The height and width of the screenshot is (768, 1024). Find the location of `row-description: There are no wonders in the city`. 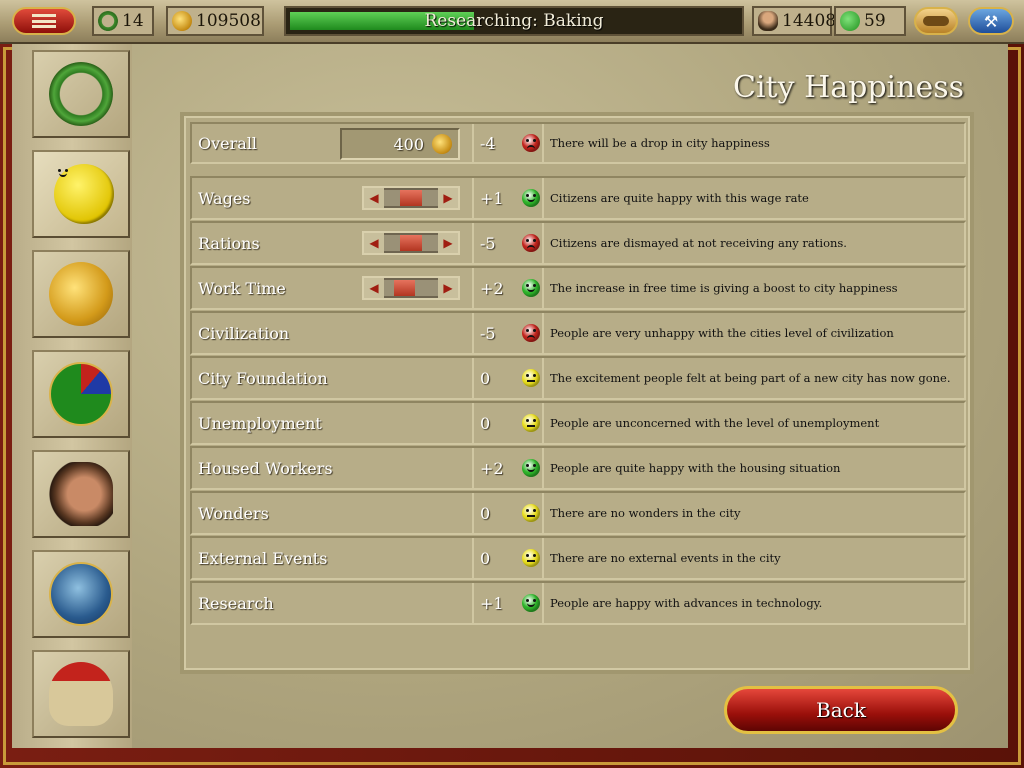

row-description: There are no wonders in the city is located at coordinates (645, 513).